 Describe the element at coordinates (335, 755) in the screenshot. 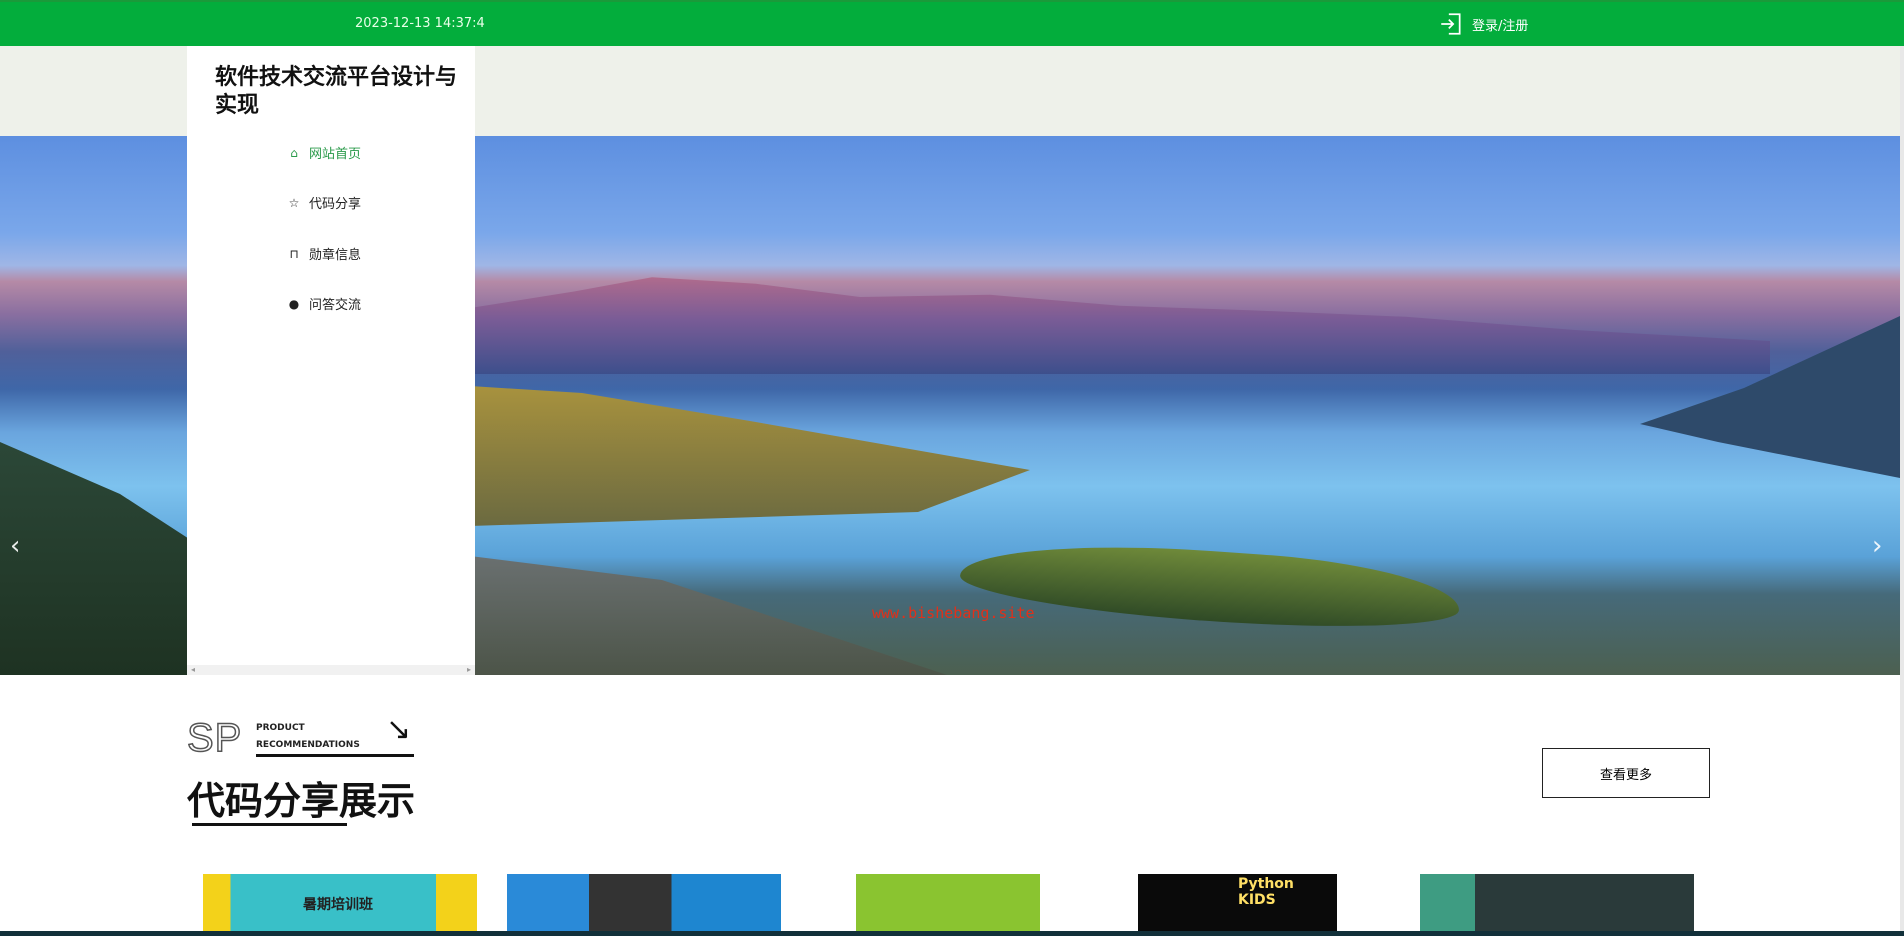

I see `subtitle-underline` at that location.